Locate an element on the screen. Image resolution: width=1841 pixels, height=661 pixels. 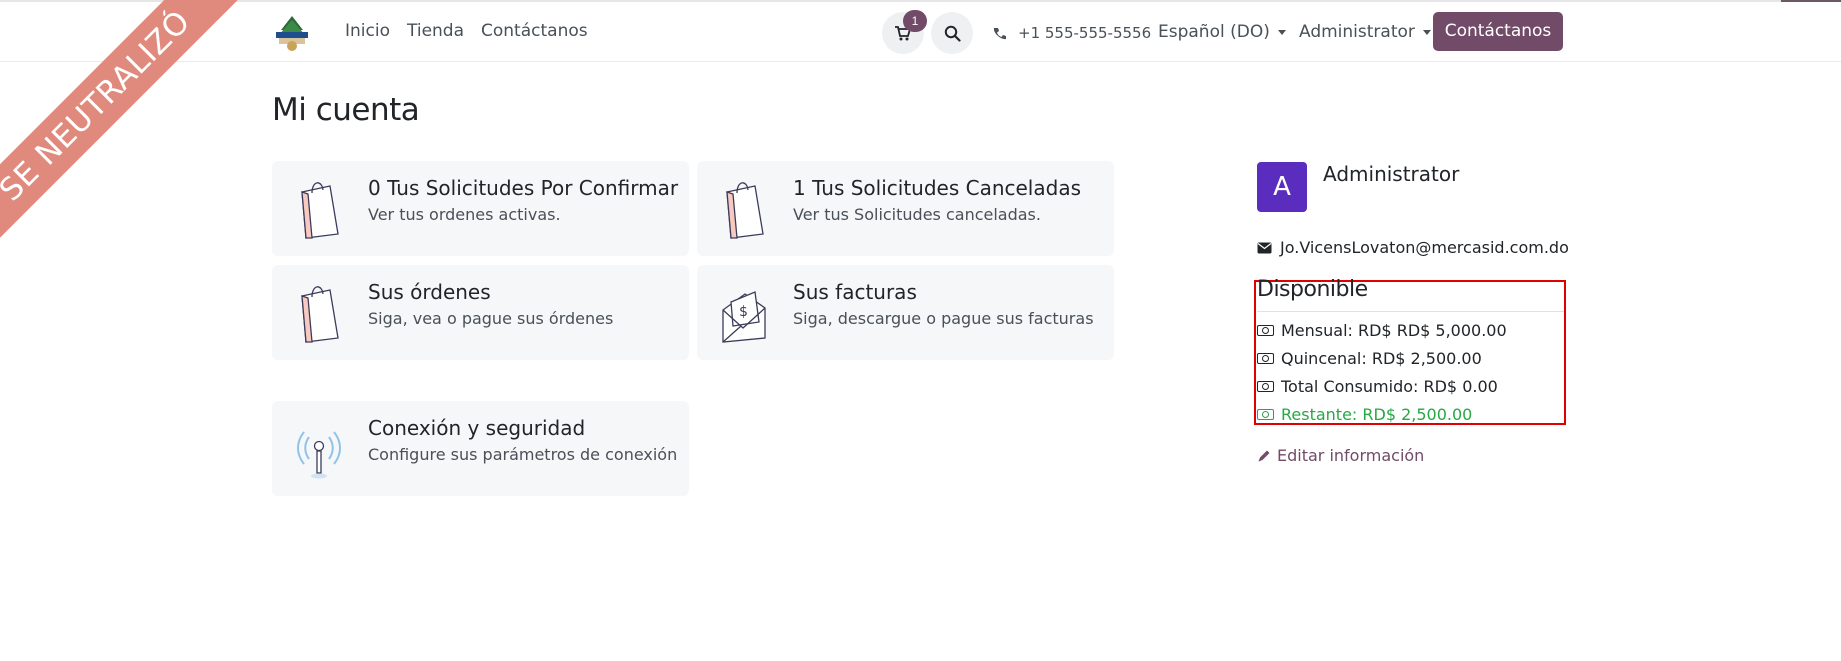
balance-monthly: Mensual: RD$ RD$ 5,000.00 is located at coordinates (1382, 330).